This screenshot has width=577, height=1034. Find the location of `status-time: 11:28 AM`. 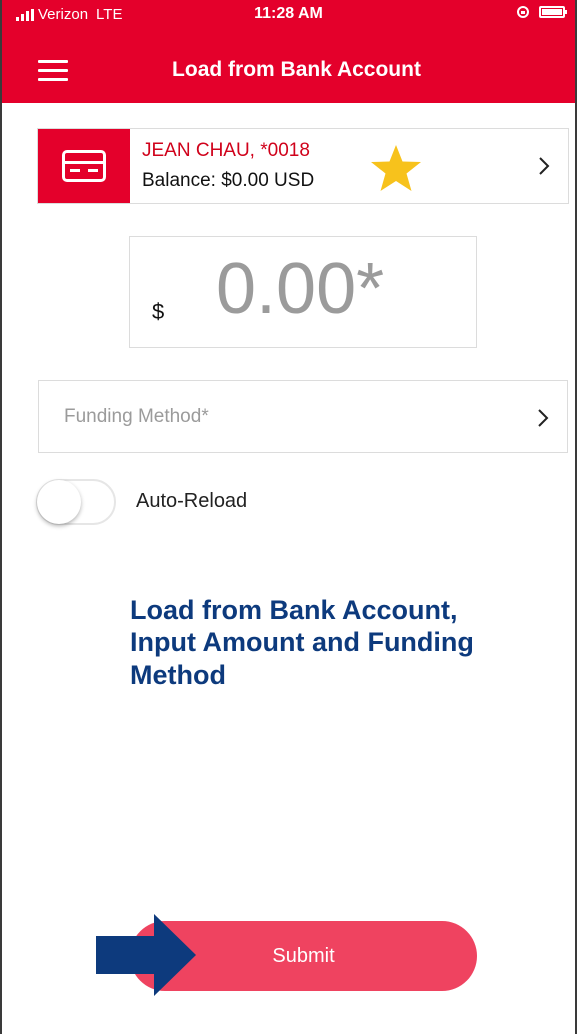

status-time: 11:28 AM is located at coordinates (288, 13).